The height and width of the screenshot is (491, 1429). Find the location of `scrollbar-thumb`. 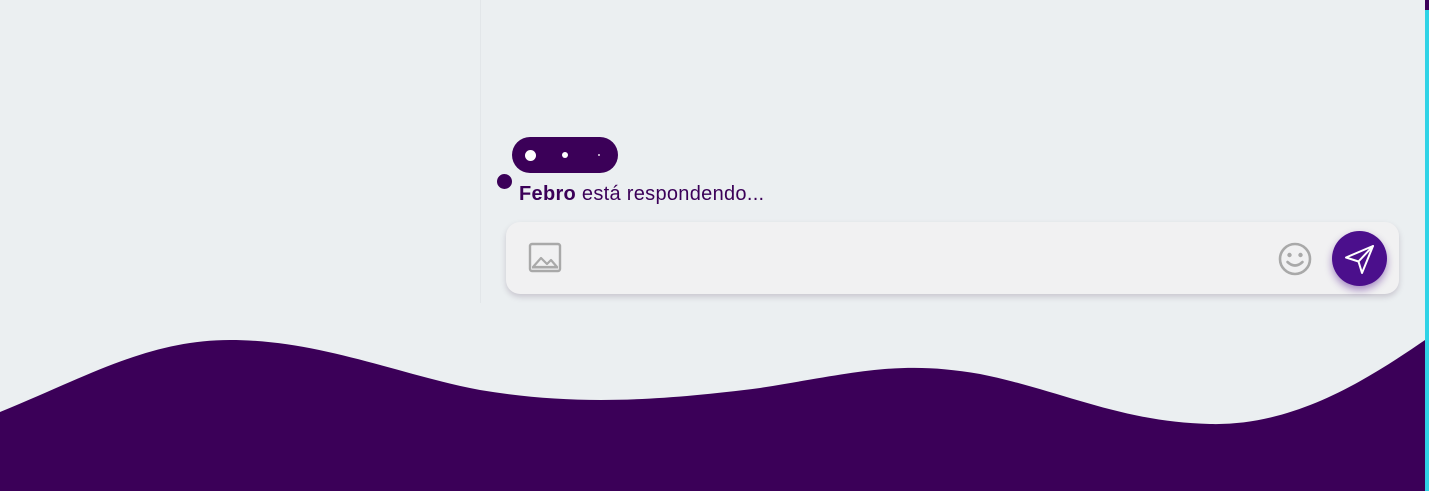

scrollbar-thumb is located at coordinates (1427, 5).